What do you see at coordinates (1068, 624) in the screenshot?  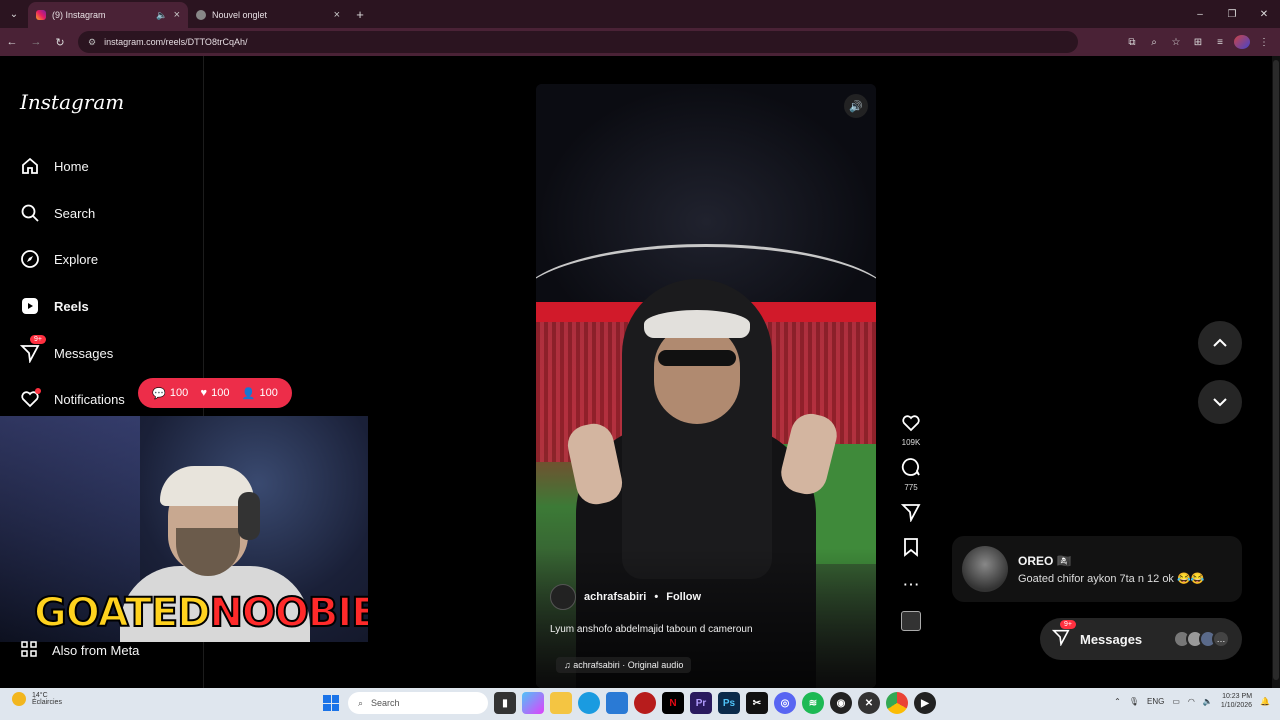 I see `messages-badge: 9+` at bounding box center [1068, 624].